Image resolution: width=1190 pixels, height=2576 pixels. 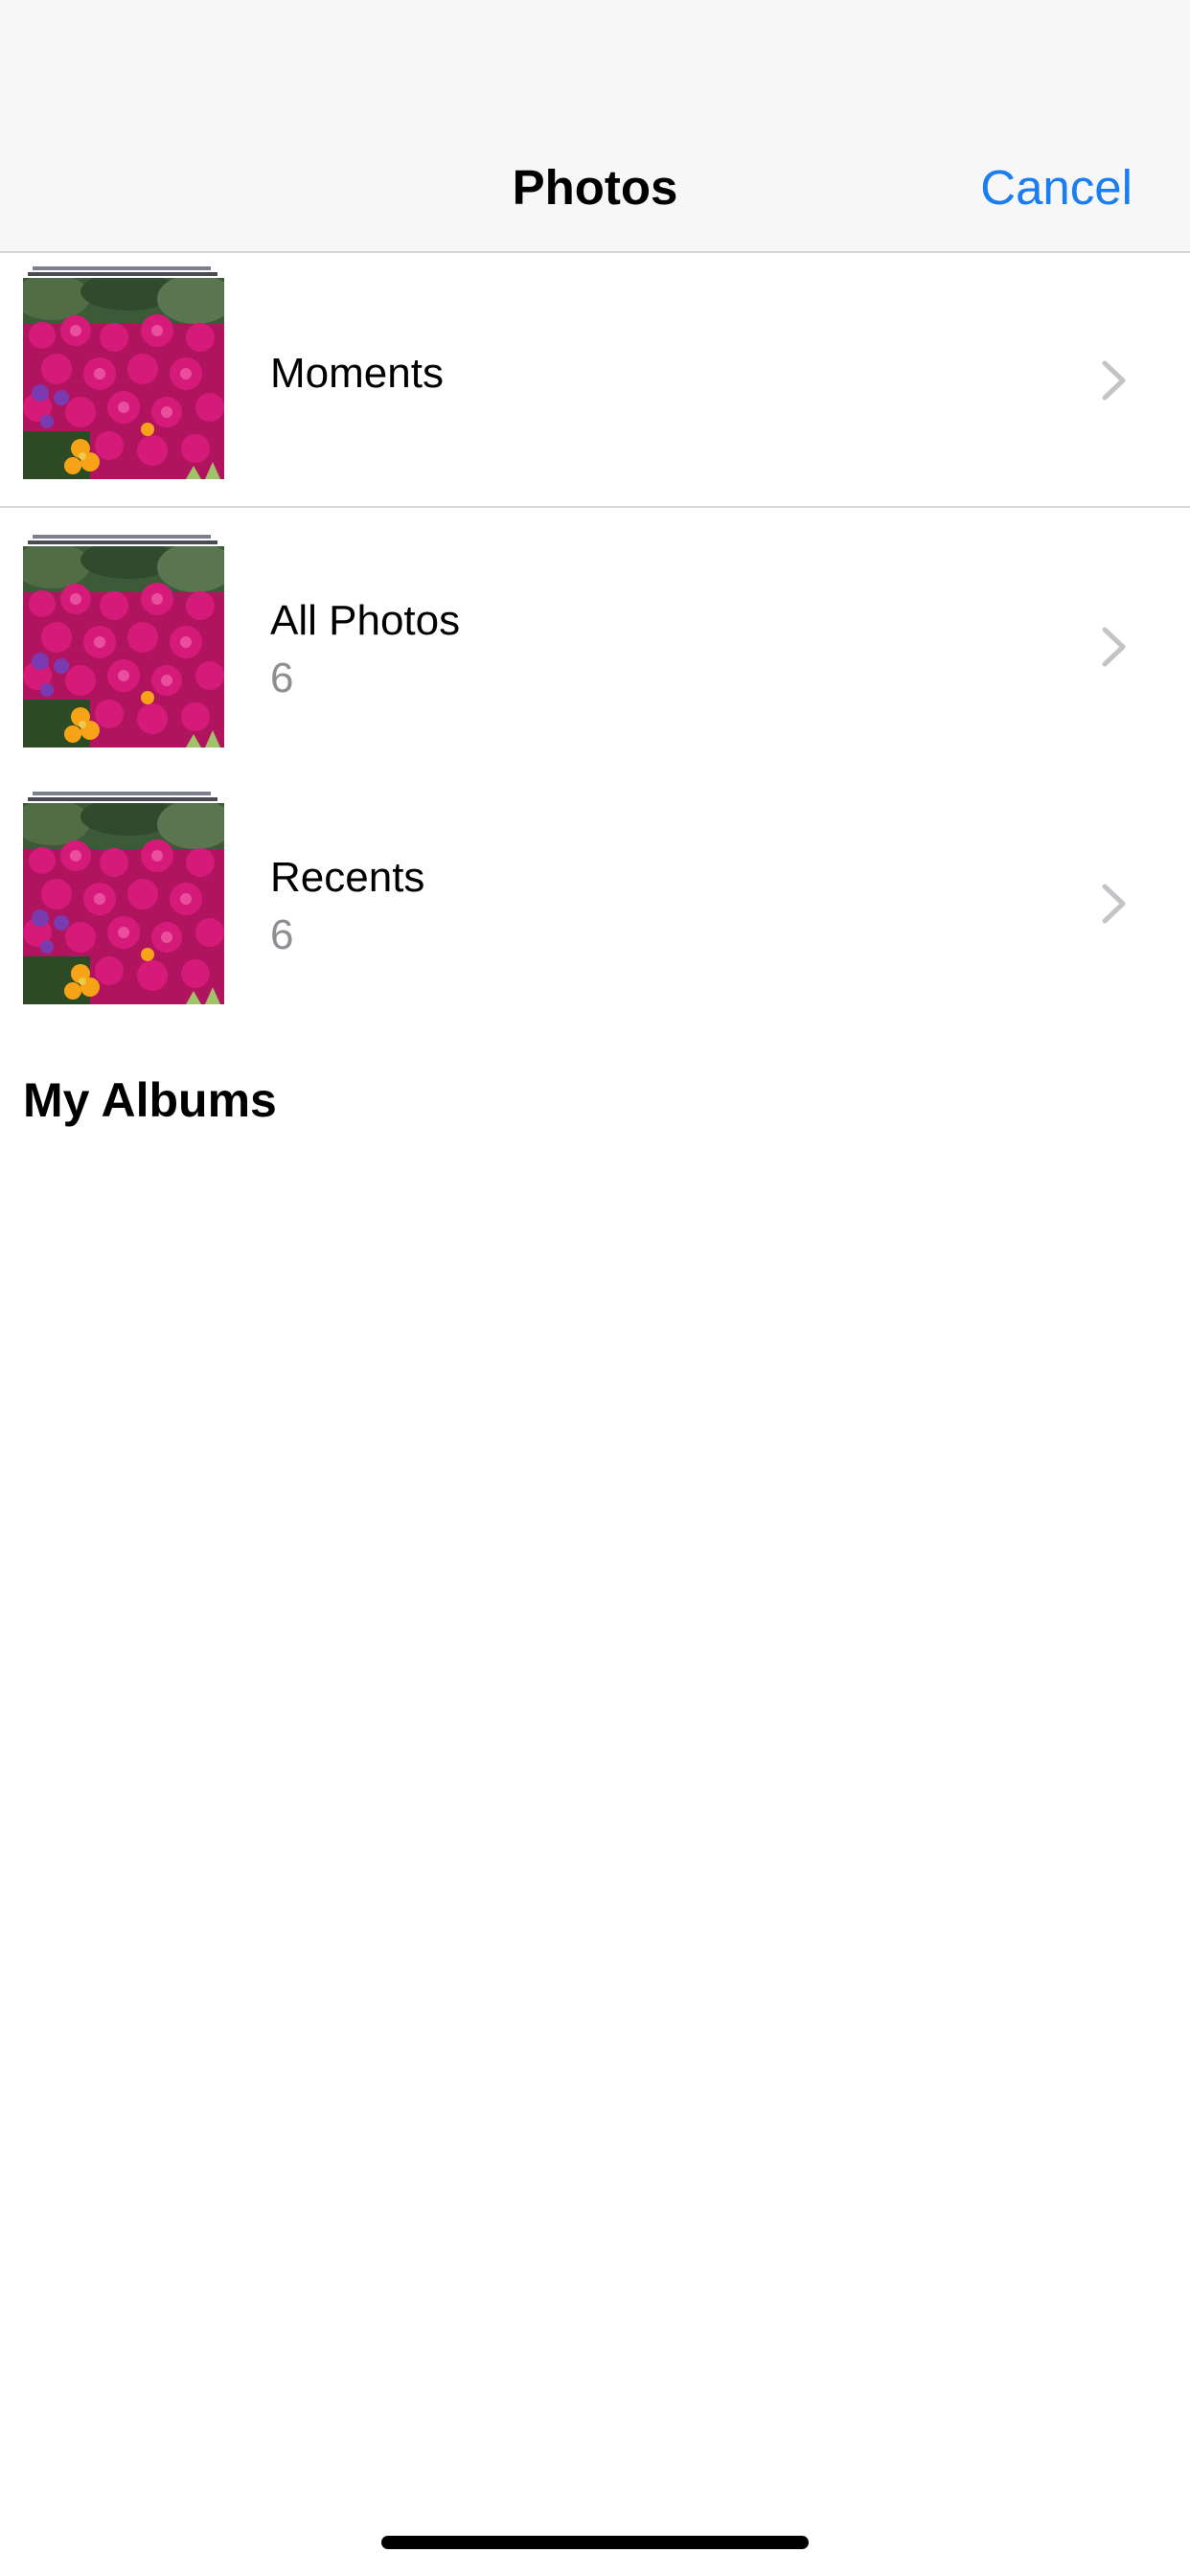 What do you see at coordinates (366, 620) in the screenshot?
I see `album-title: All Photos` at bounding box center [366, 620].